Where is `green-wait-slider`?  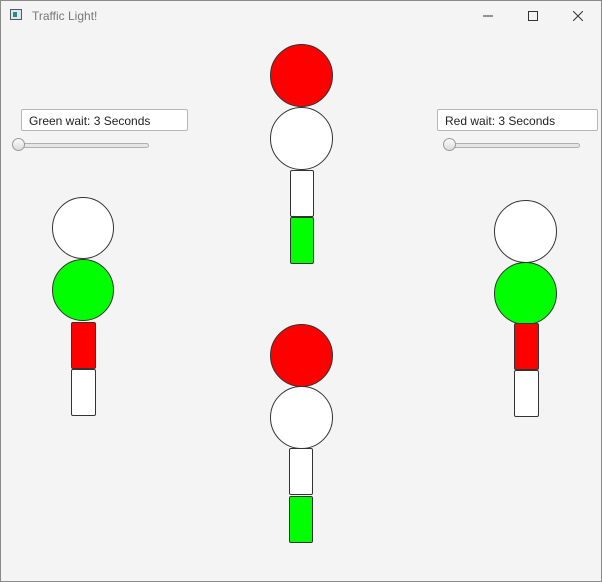
green-wait-slider is located at coordinates (80, 145).